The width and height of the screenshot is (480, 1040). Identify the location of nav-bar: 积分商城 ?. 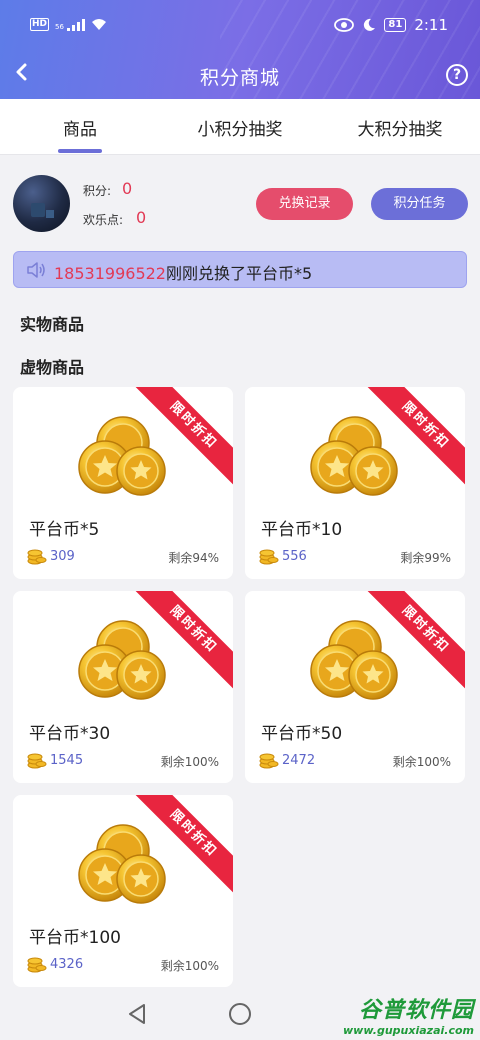
(240, 75).